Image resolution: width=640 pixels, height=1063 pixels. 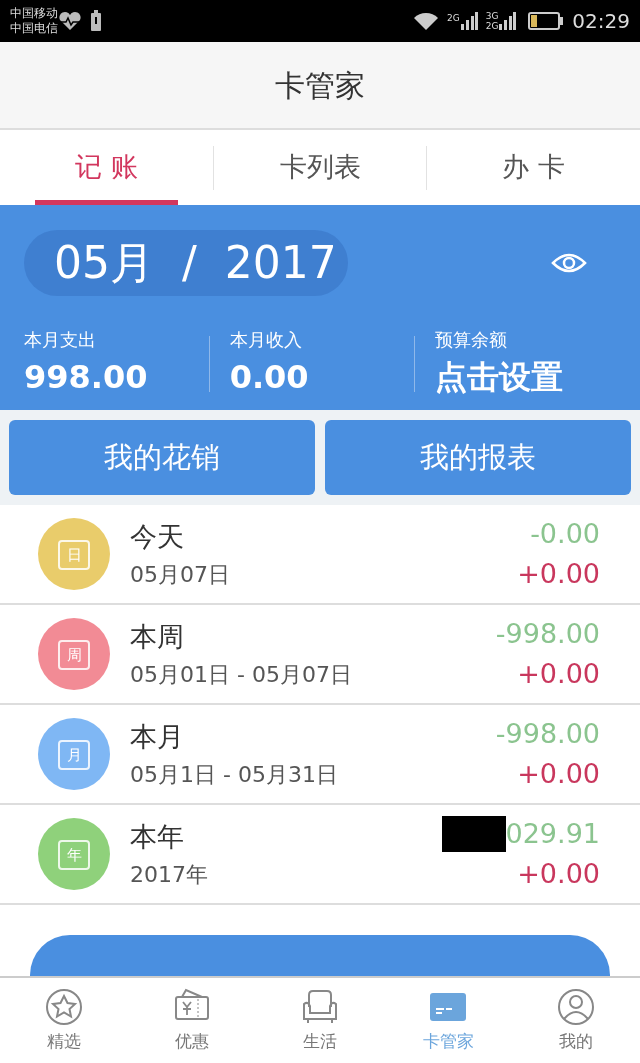 I want to click on date-range: 05月07日, so click(x=180, y=574).